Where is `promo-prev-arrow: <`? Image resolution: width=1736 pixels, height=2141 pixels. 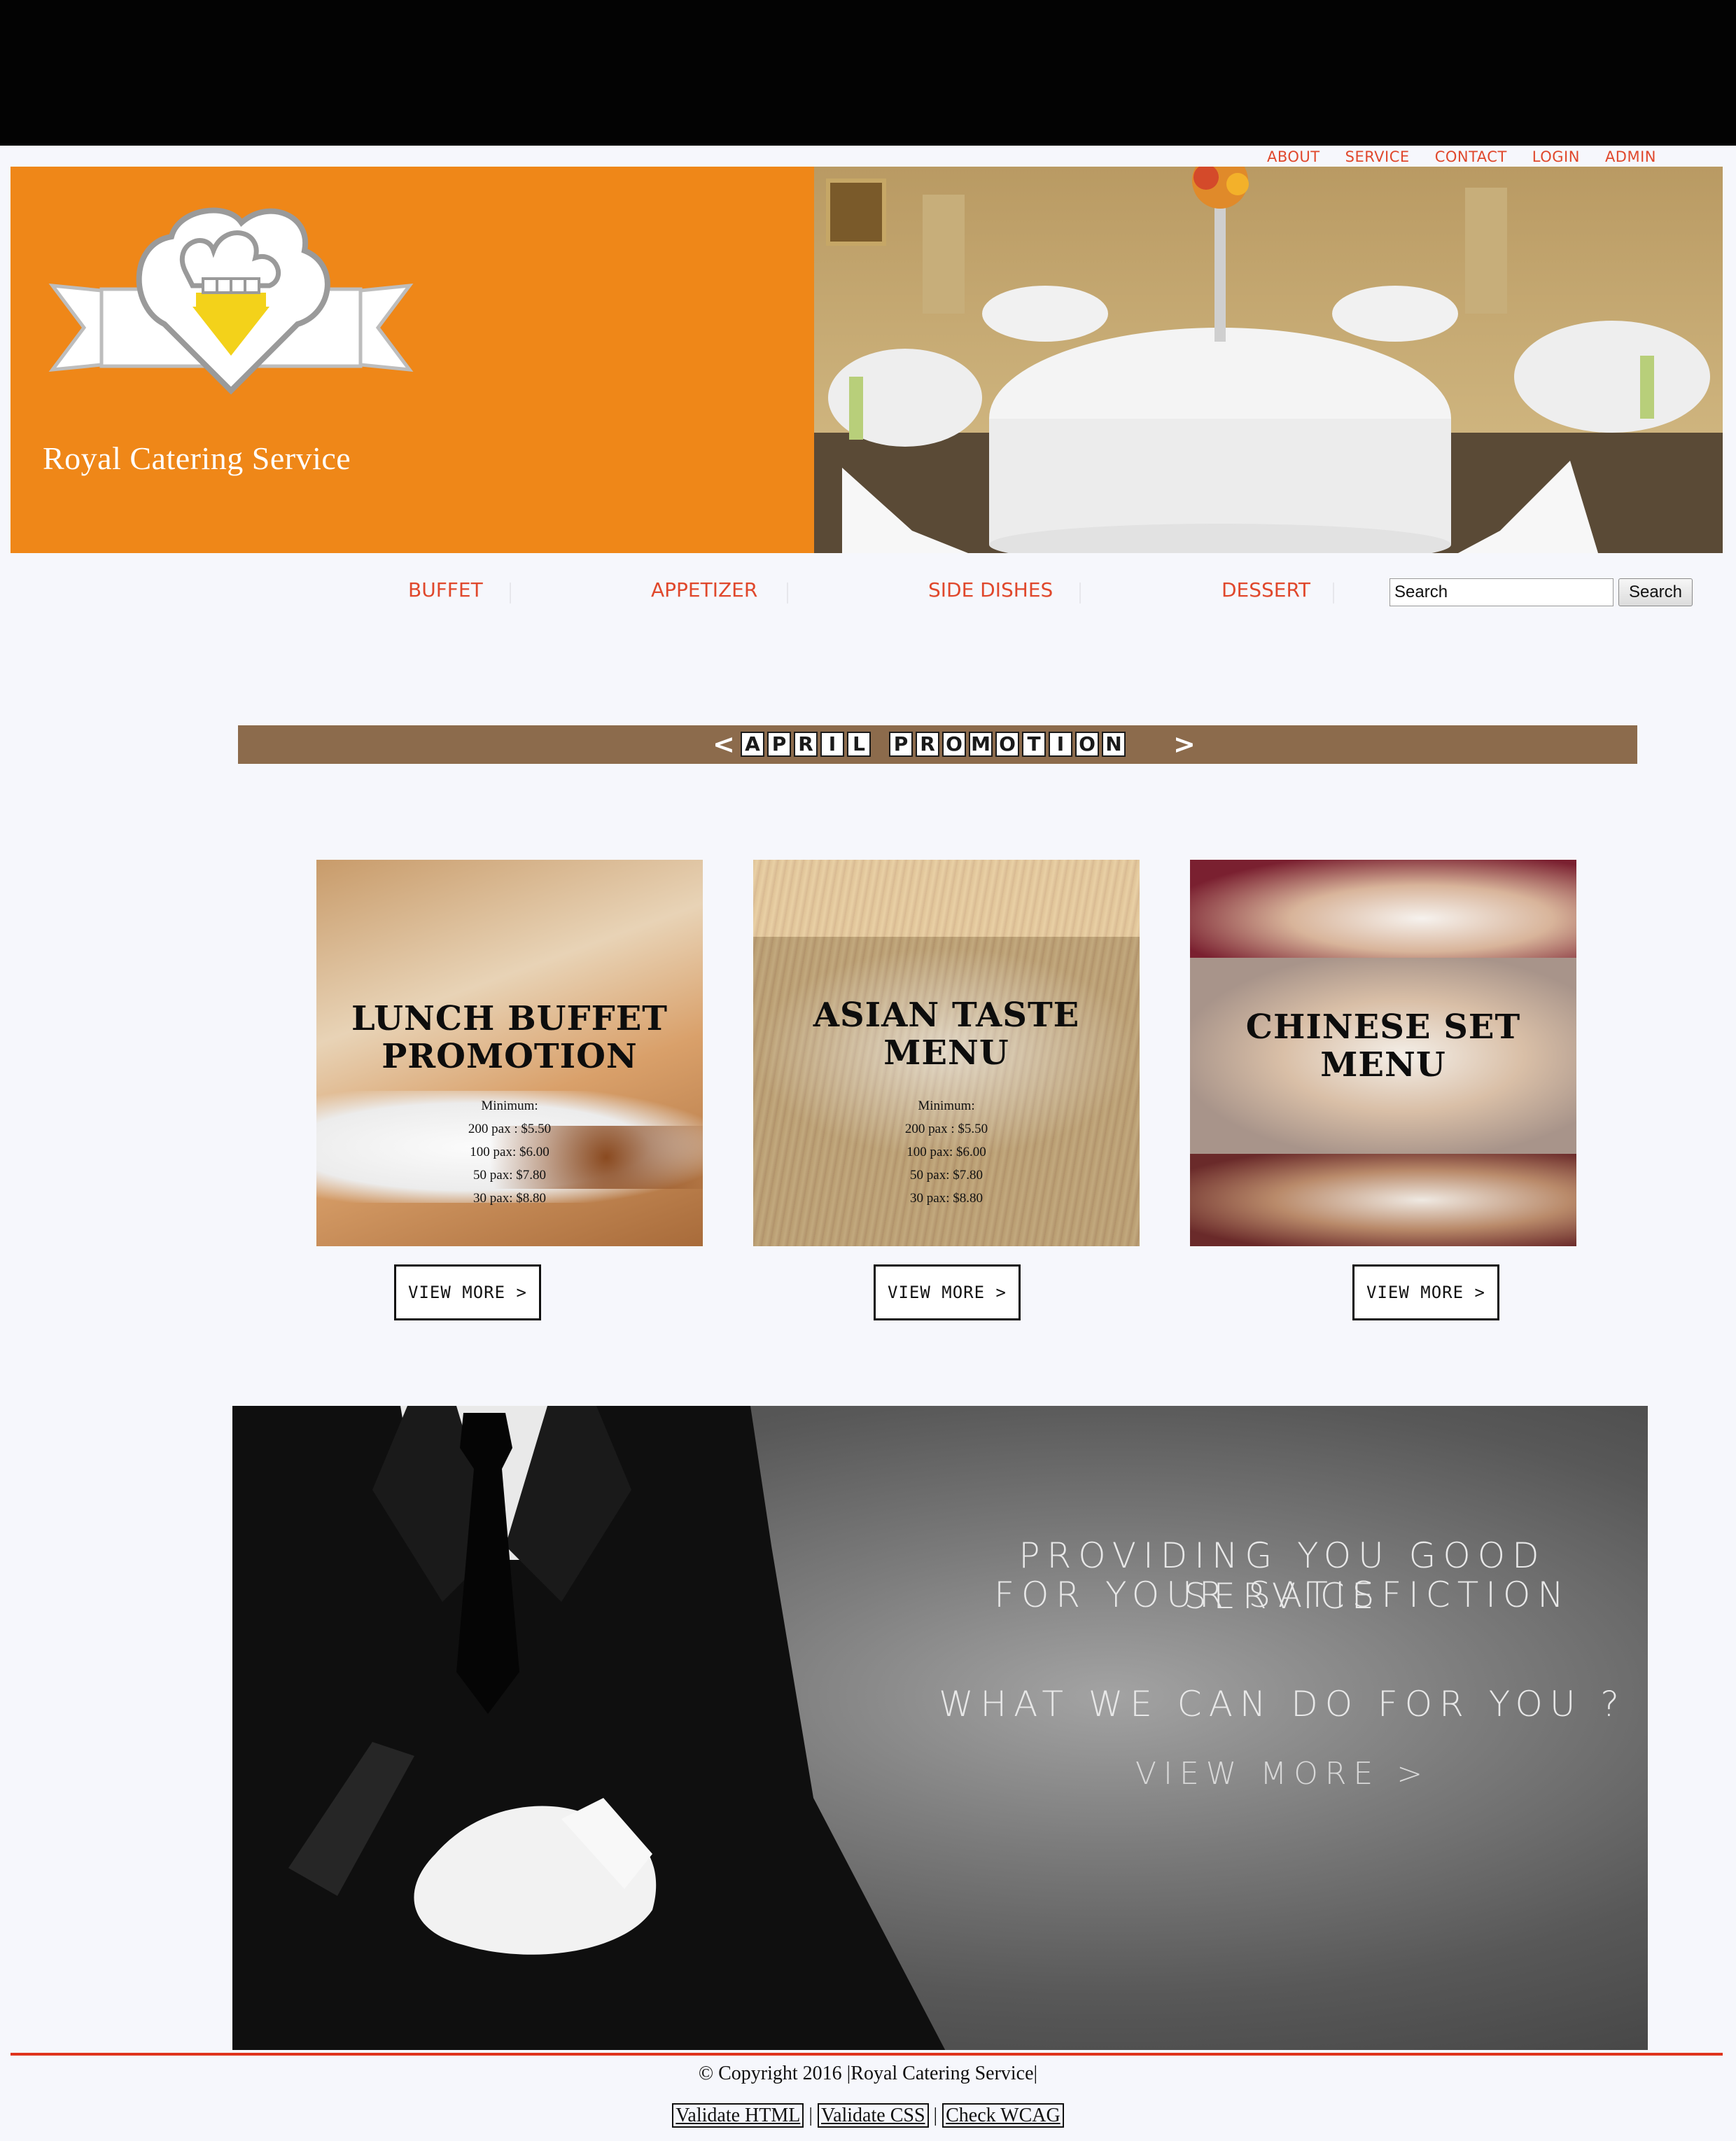
promo-prev-arrow: < is located at coordinates (724, 744).